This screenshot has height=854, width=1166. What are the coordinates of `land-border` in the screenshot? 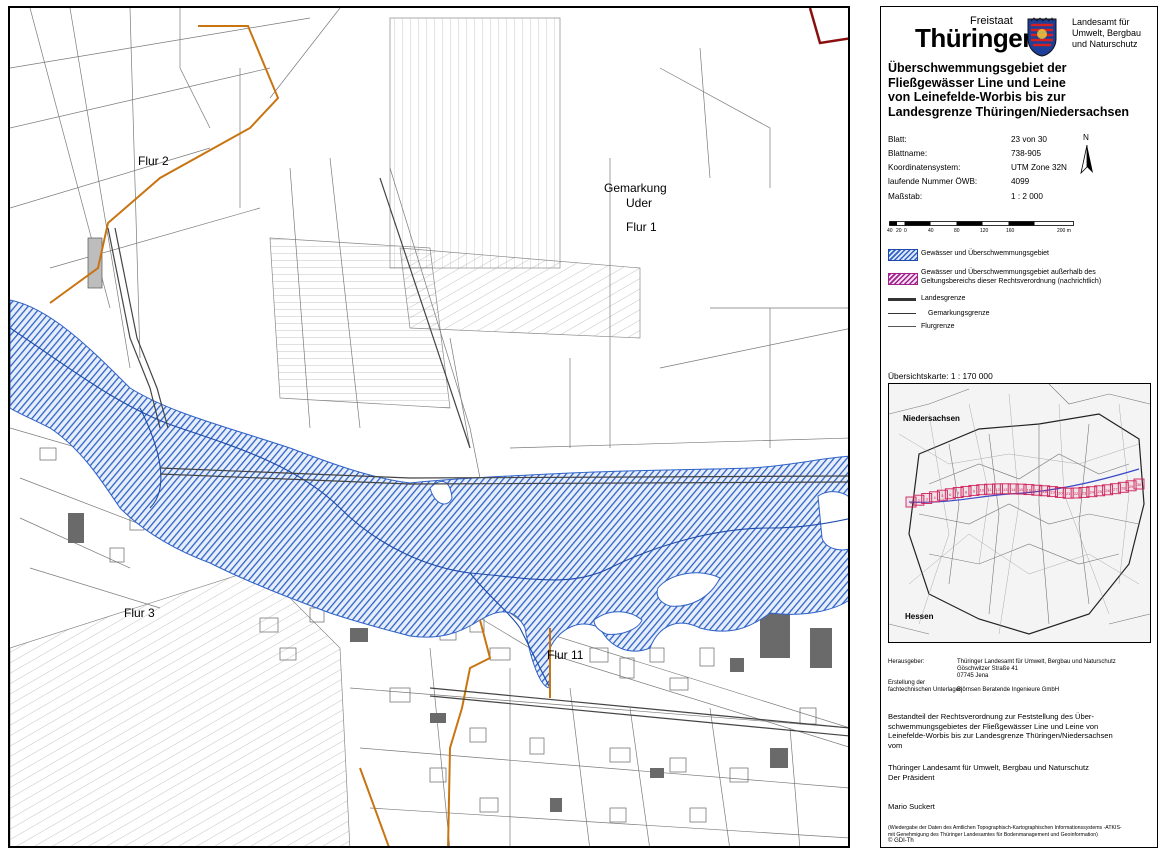 It's located at (828, 26).